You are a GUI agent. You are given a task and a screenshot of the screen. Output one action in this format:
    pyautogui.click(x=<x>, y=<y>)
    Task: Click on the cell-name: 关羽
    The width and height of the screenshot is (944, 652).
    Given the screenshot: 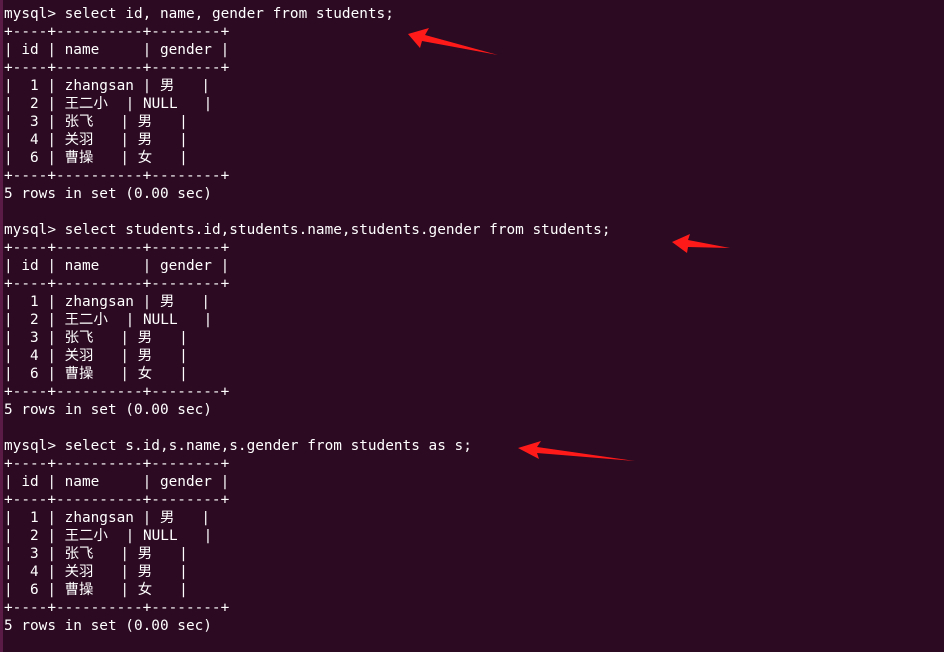 What is the action you would take?
    pyautogui.click(x=88, y=572)
    